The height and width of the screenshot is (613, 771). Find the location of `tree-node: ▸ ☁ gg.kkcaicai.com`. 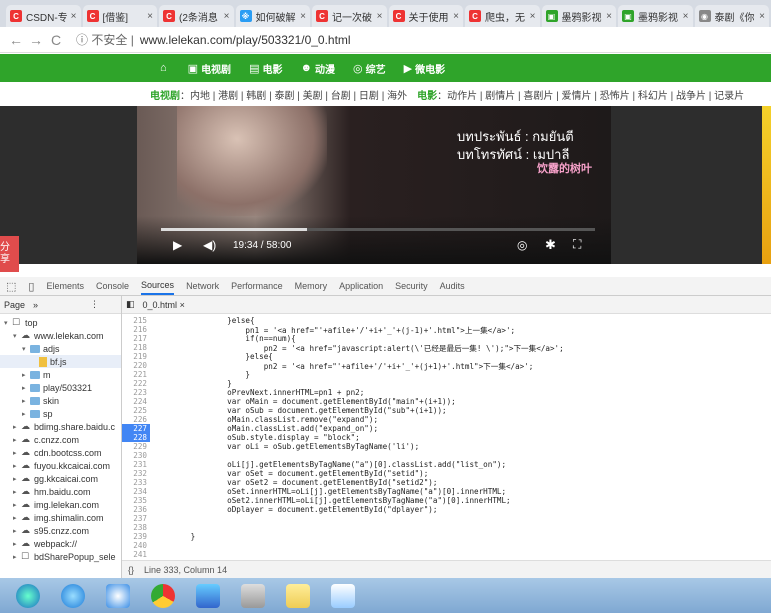

tree-node: ▸ ☁ gg.kkcaicai.com is located at coordinates (60, 478).